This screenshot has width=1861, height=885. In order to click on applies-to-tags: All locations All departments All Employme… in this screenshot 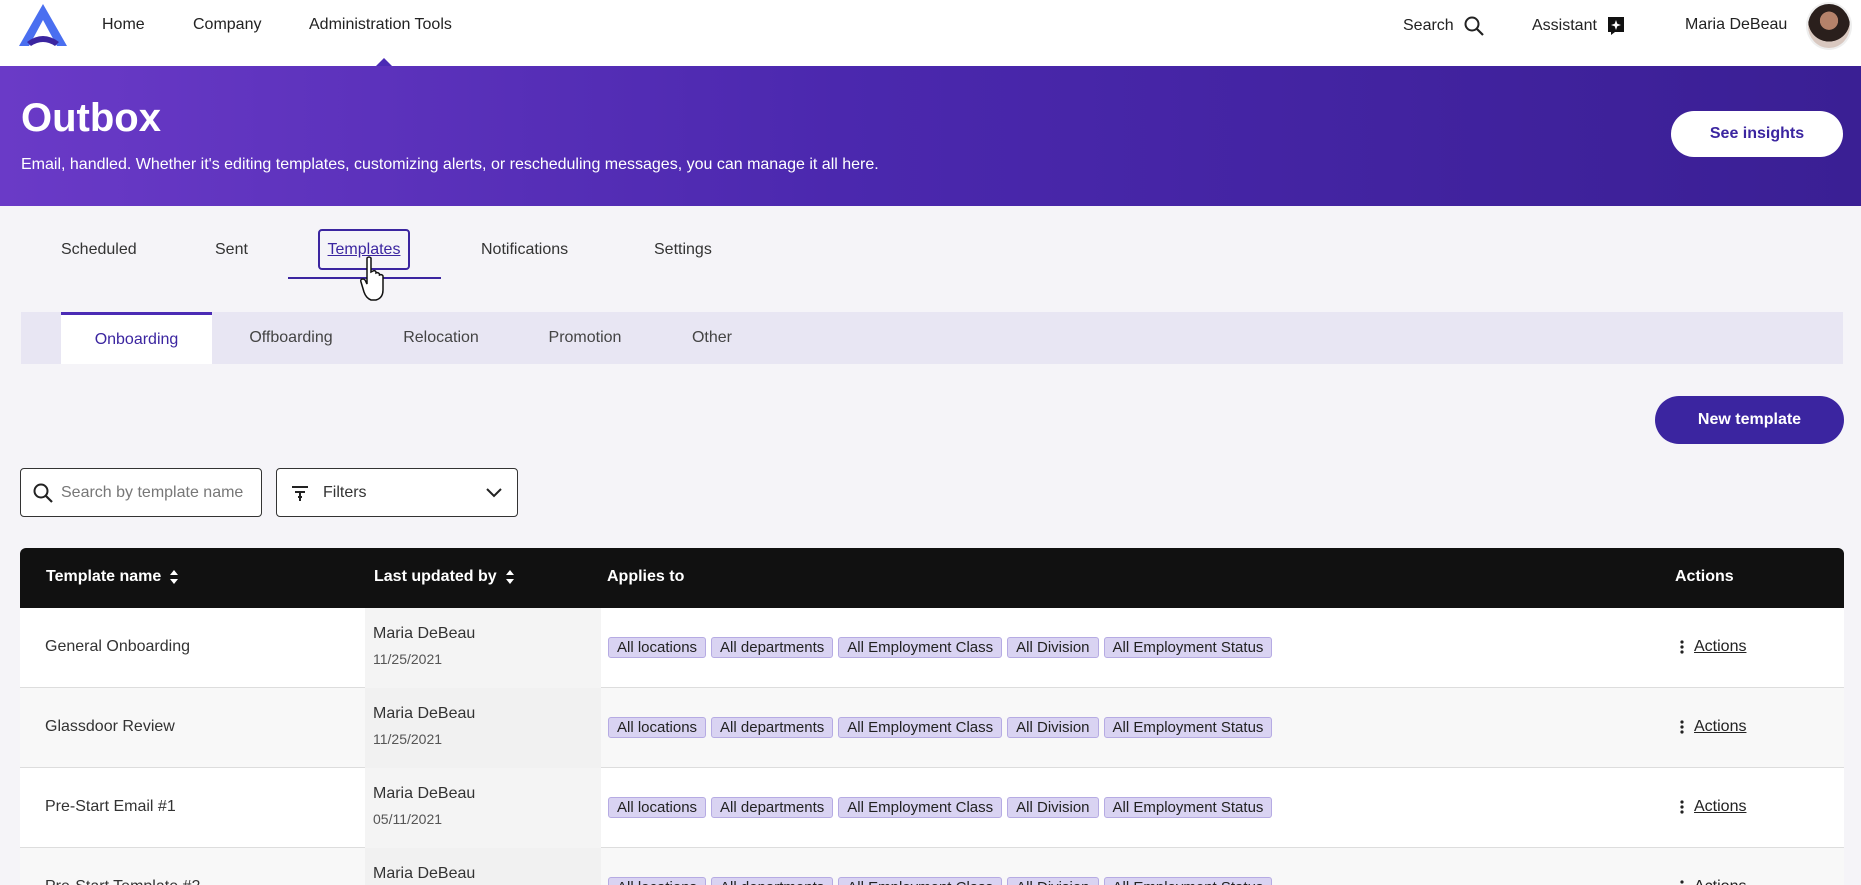, I will do `click(940, 881)`.